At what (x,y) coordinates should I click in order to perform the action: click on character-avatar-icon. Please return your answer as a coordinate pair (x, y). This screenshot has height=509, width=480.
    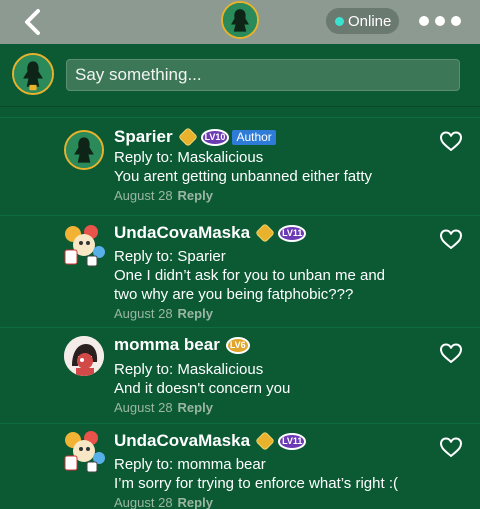
    Looking at the image, I should click on (84, 356).